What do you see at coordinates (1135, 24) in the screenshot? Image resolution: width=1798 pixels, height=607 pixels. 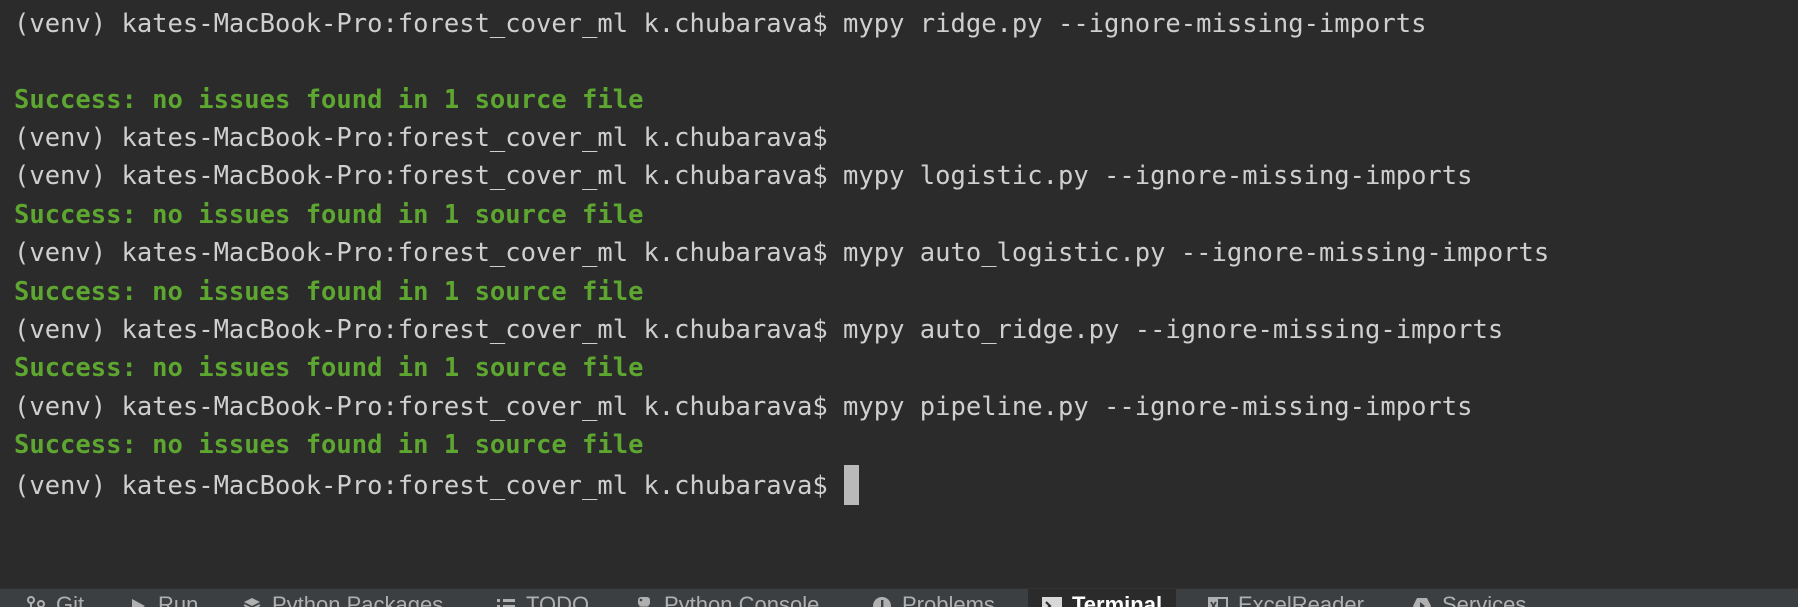 I see `terminal-command: mypy ridge.py --ignore-missing-imports` at bounding box center [1135, 24].